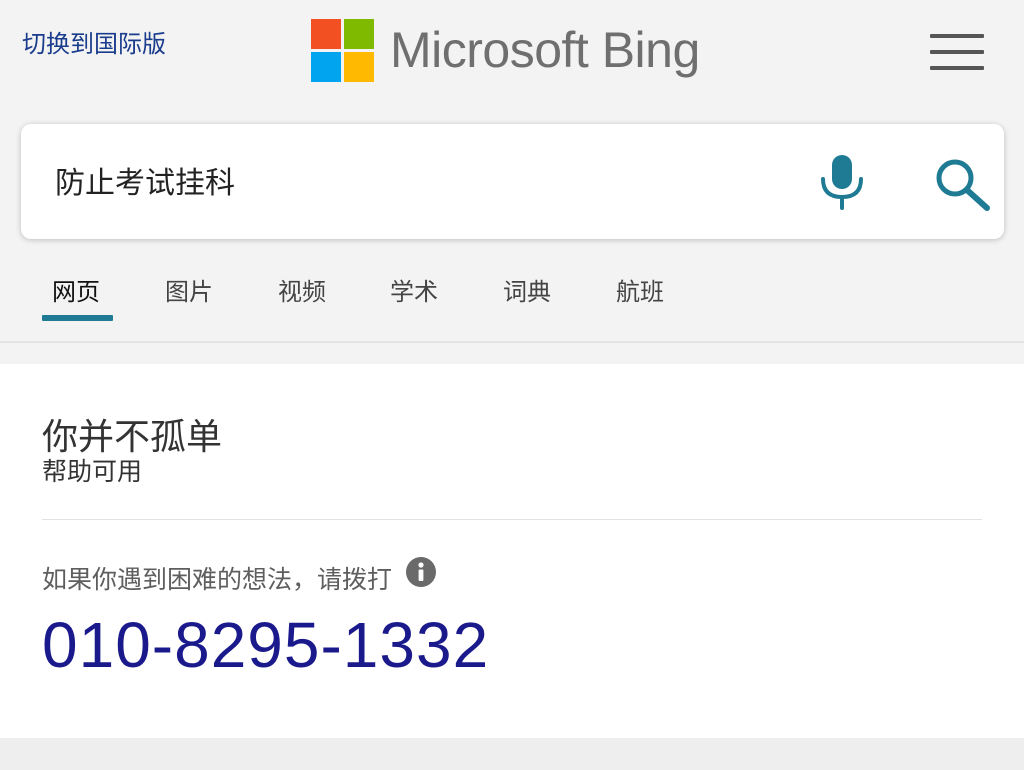 The image size is (1024, 770). I want to click on hamburger-menu-icon, so click(957, 52).